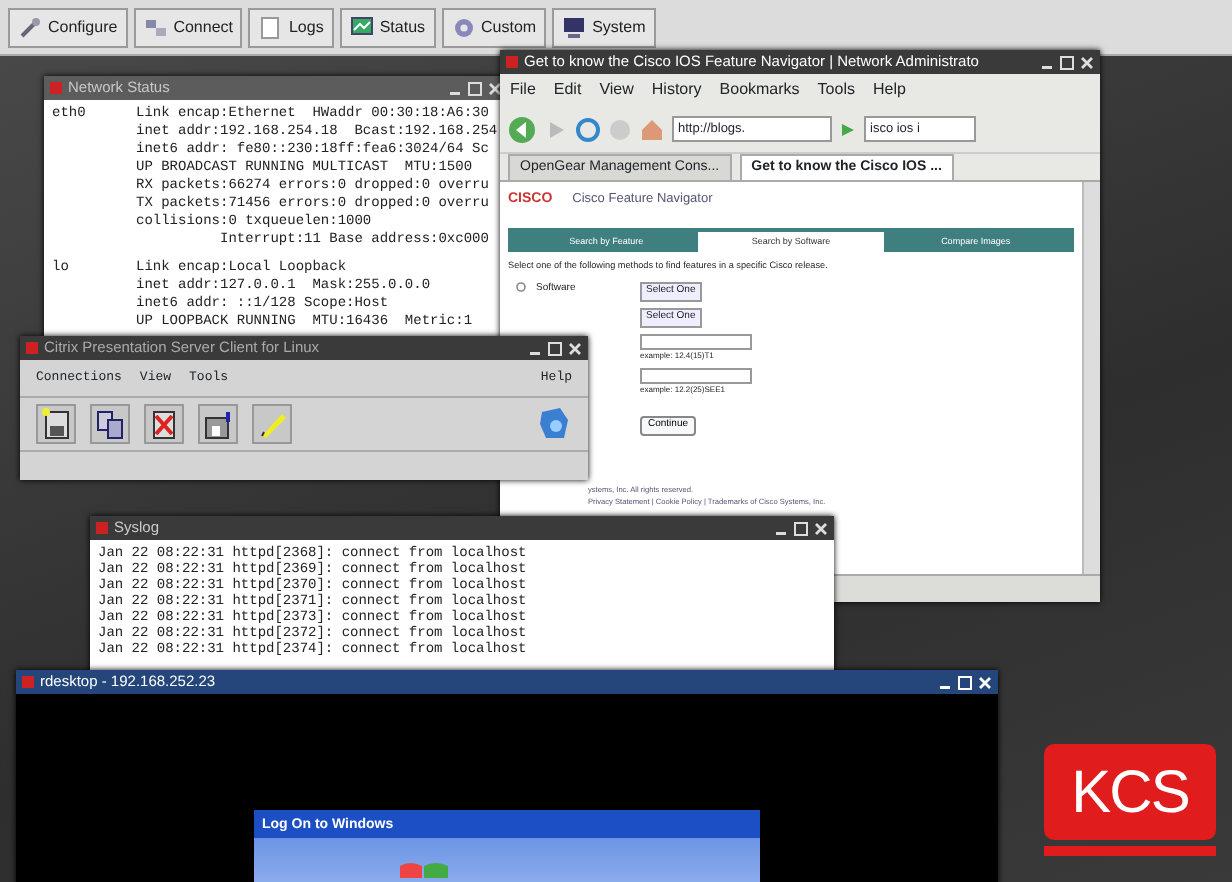  I want to click on toolbar-button: Configure, so click(68, 27).